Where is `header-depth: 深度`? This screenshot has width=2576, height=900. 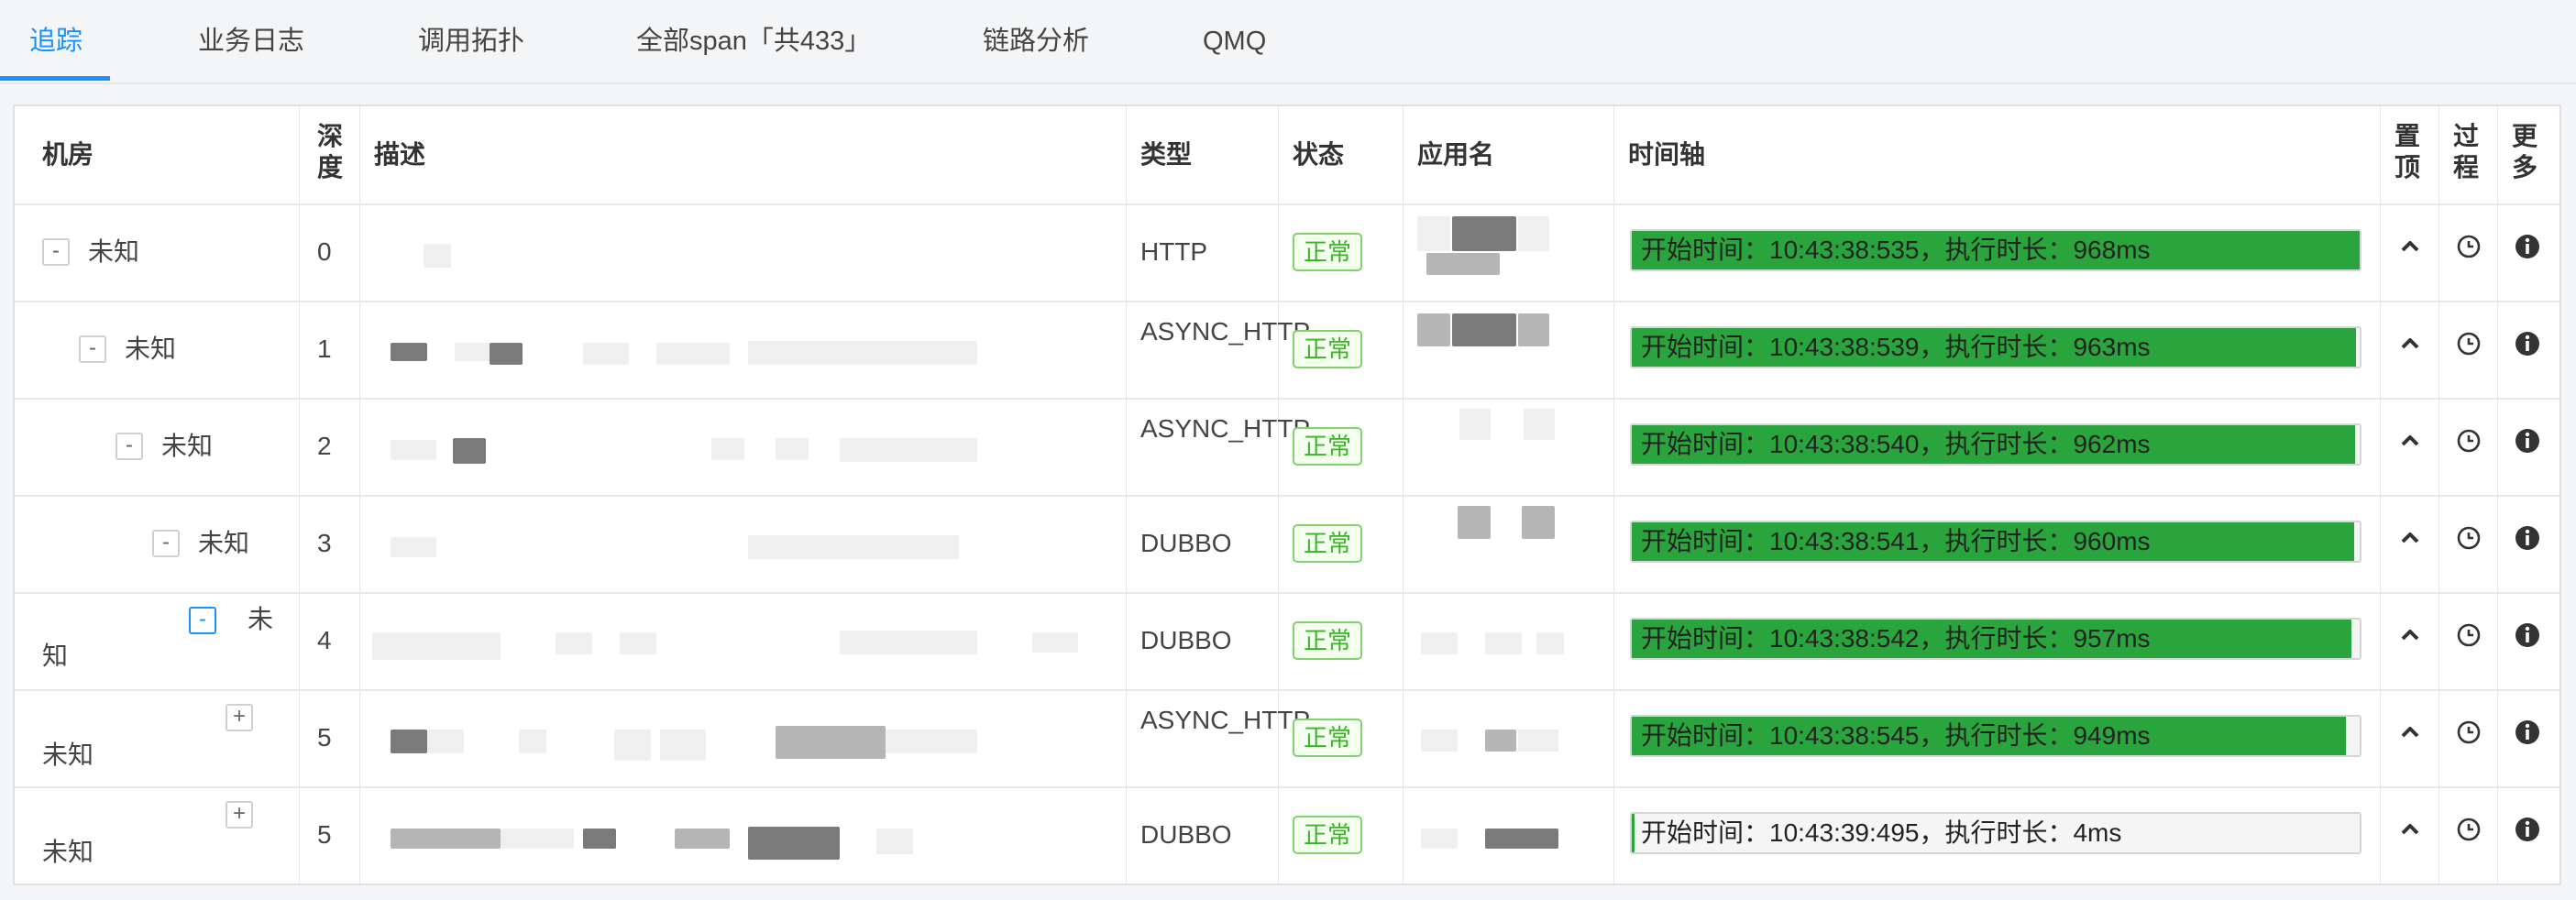
header-depth: 深度 is located at coordinates (330, 151).